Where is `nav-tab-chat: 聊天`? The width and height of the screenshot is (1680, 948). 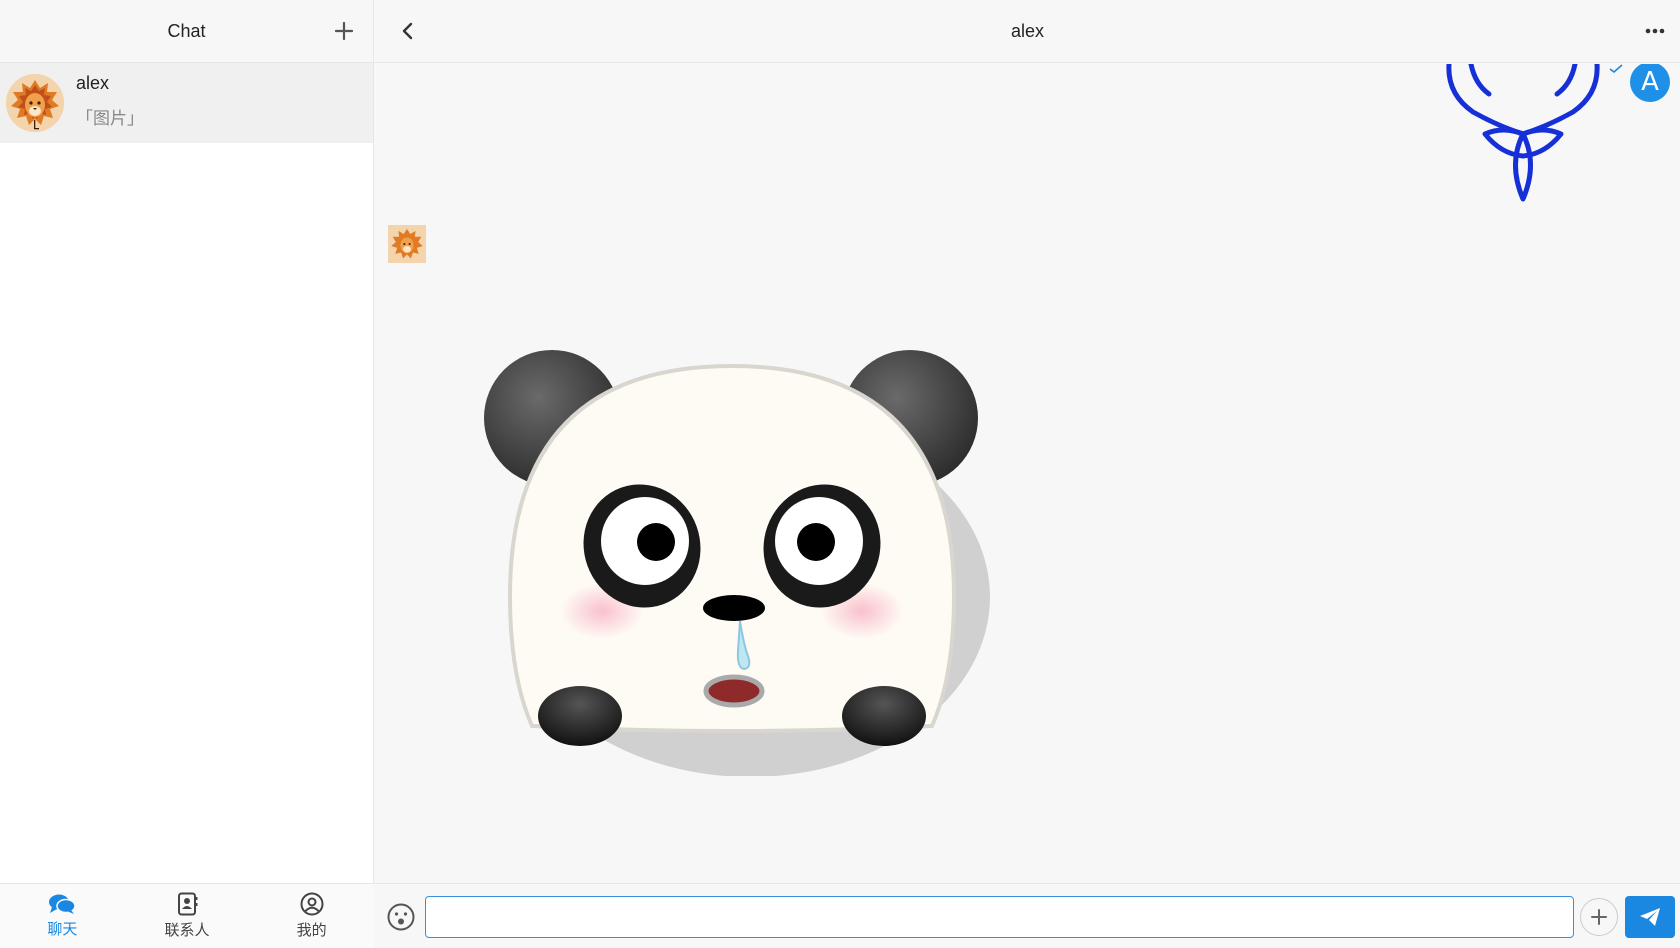 nav-tab-chat: 聊天 is located at coordinates (62, 916).